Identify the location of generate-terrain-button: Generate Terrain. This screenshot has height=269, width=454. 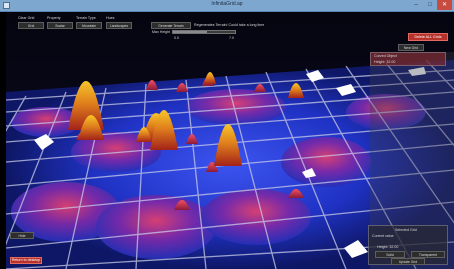
(171, 25).